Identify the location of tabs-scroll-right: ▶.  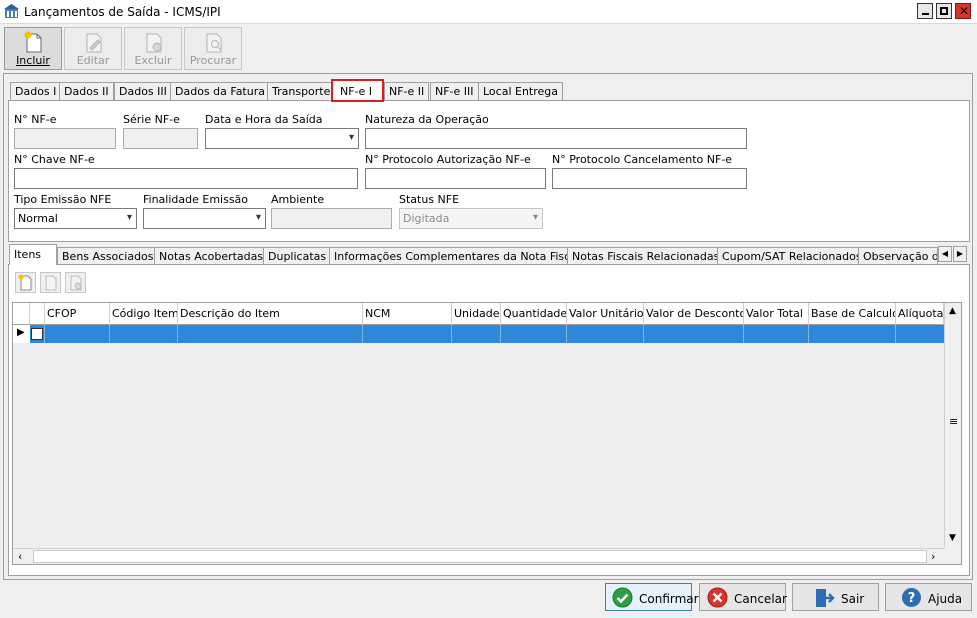
(960, 254).